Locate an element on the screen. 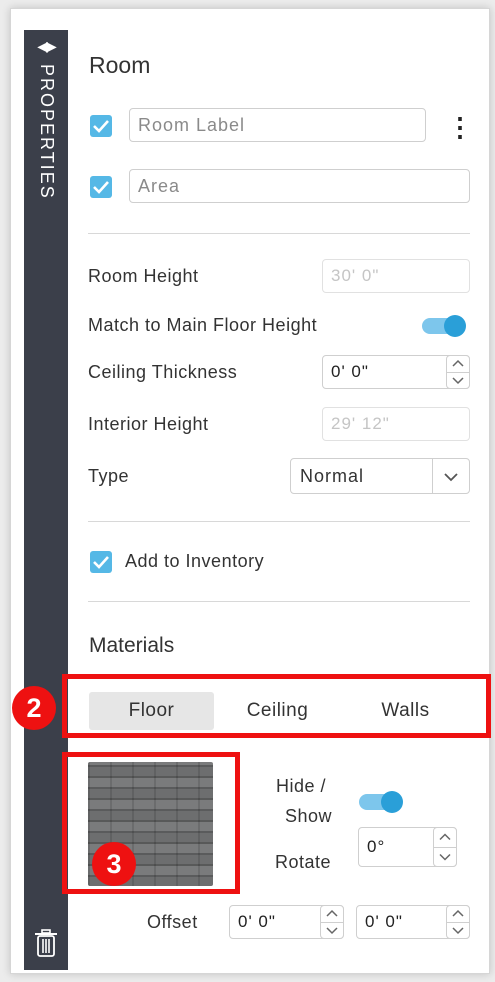 The height and width of the screenshot is (982, 495). rotate-stepper is located at coordinates (445, 847).